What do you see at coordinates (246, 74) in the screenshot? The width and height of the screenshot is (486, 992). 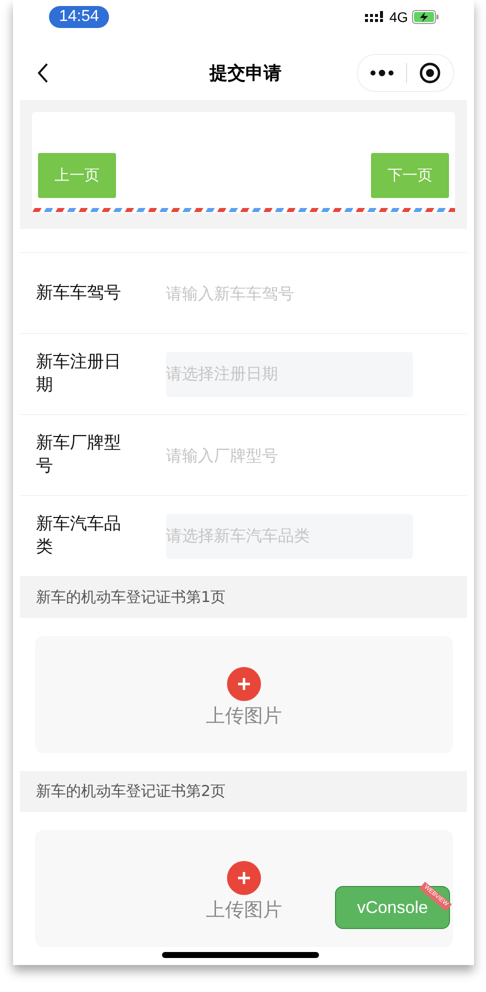 I see `page-title: 提交申请` at bounding box center [246, 74].